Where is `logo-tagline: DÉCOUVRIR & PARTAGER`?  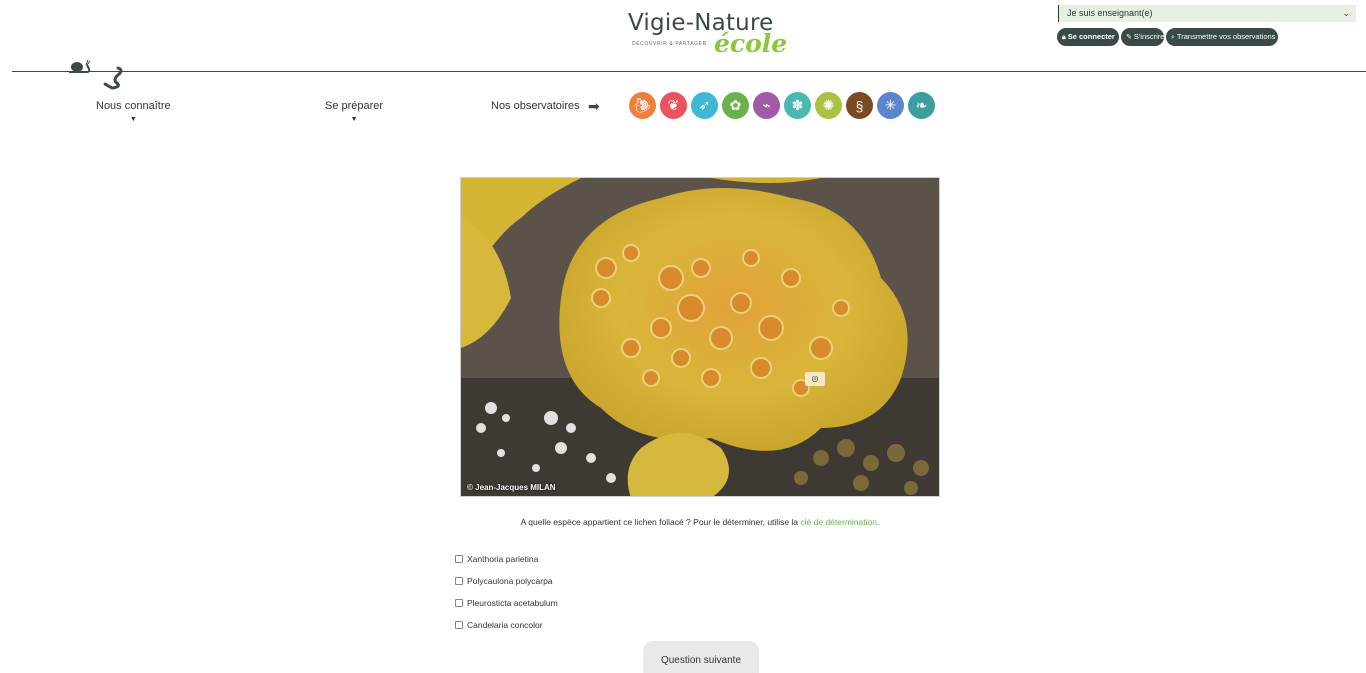
logo-tagline: DÉCOUVRIR & PARTAGER is located at coordinates (669, 44).